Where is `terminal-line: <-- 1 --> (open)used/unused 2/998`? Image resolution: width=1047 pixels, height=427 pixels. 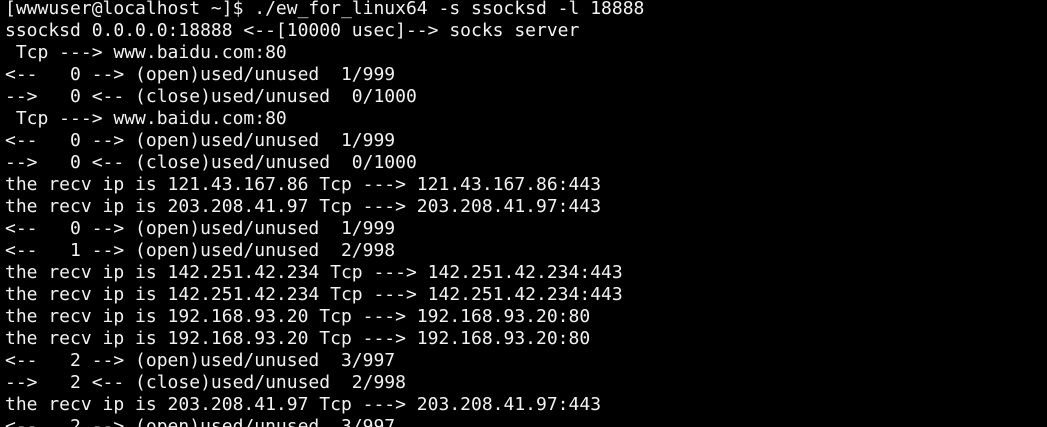
terminal-line: <-- 1 --> (open)used/unused 2/998 is located at coordinates (200, 250).